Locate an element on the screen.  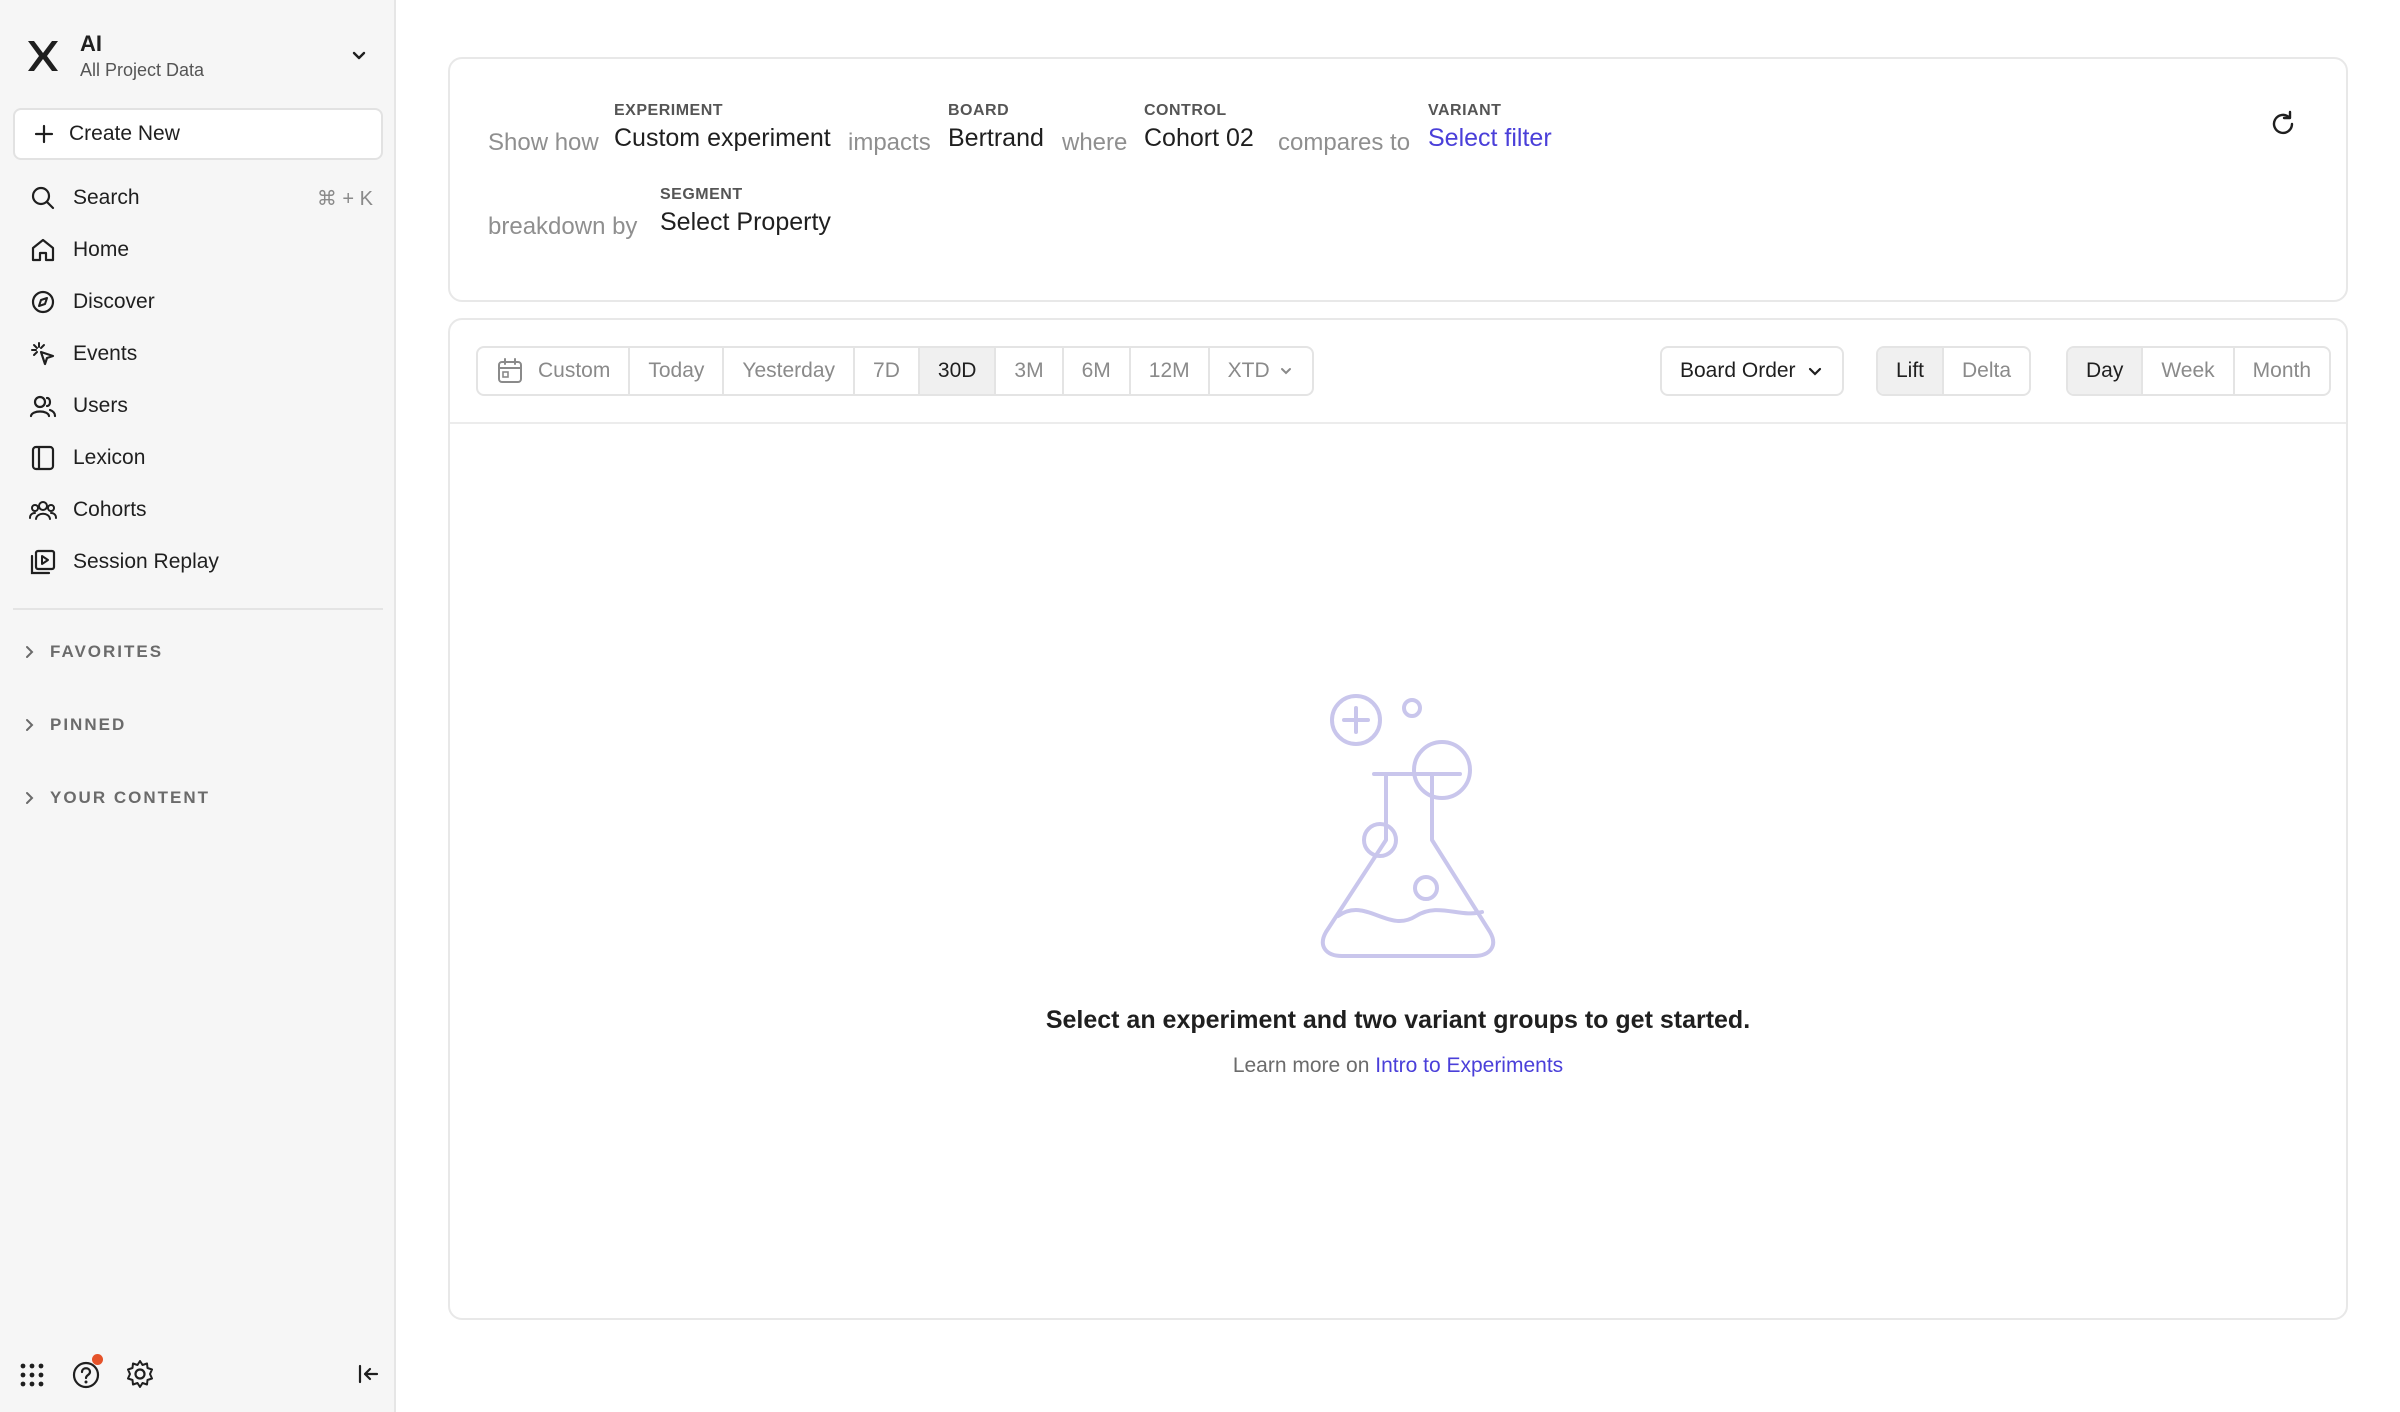
cohorts-icon is located at coordinates (43, 510).